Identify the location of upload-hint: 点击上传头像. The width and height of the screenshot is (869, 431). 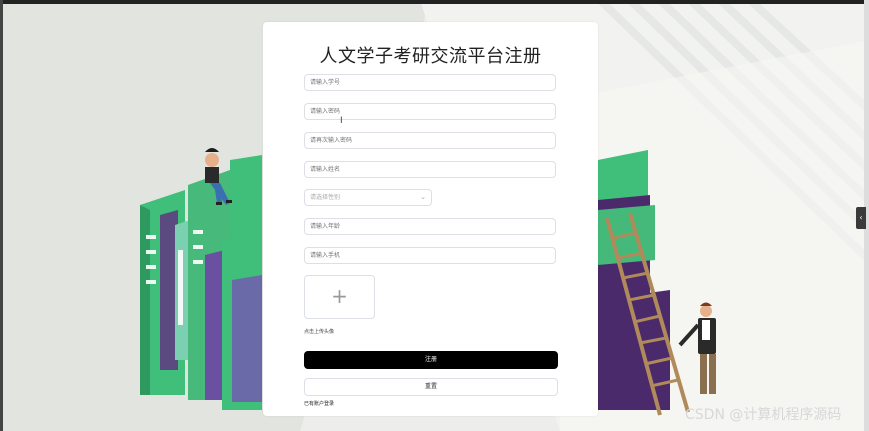
(319, 332).